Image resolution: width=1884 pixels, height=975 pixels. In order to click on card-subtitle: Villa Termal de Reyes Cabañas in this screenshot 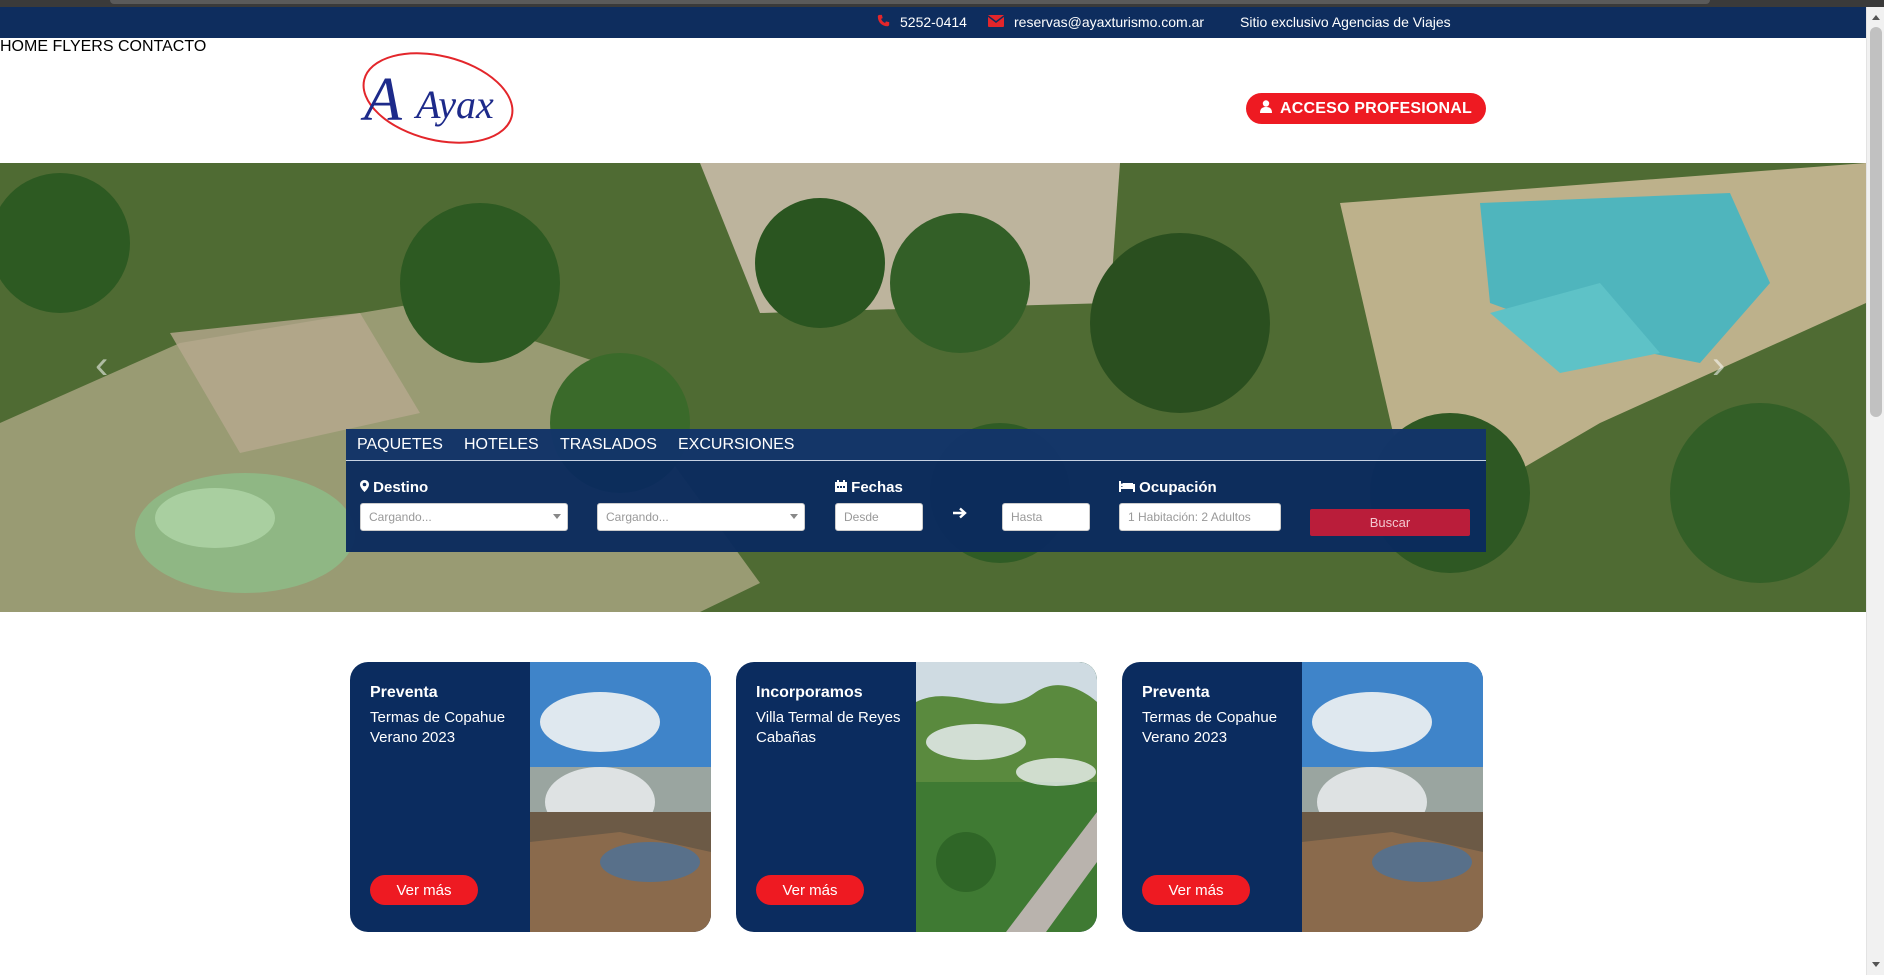, I will do `click(828, 727)`.